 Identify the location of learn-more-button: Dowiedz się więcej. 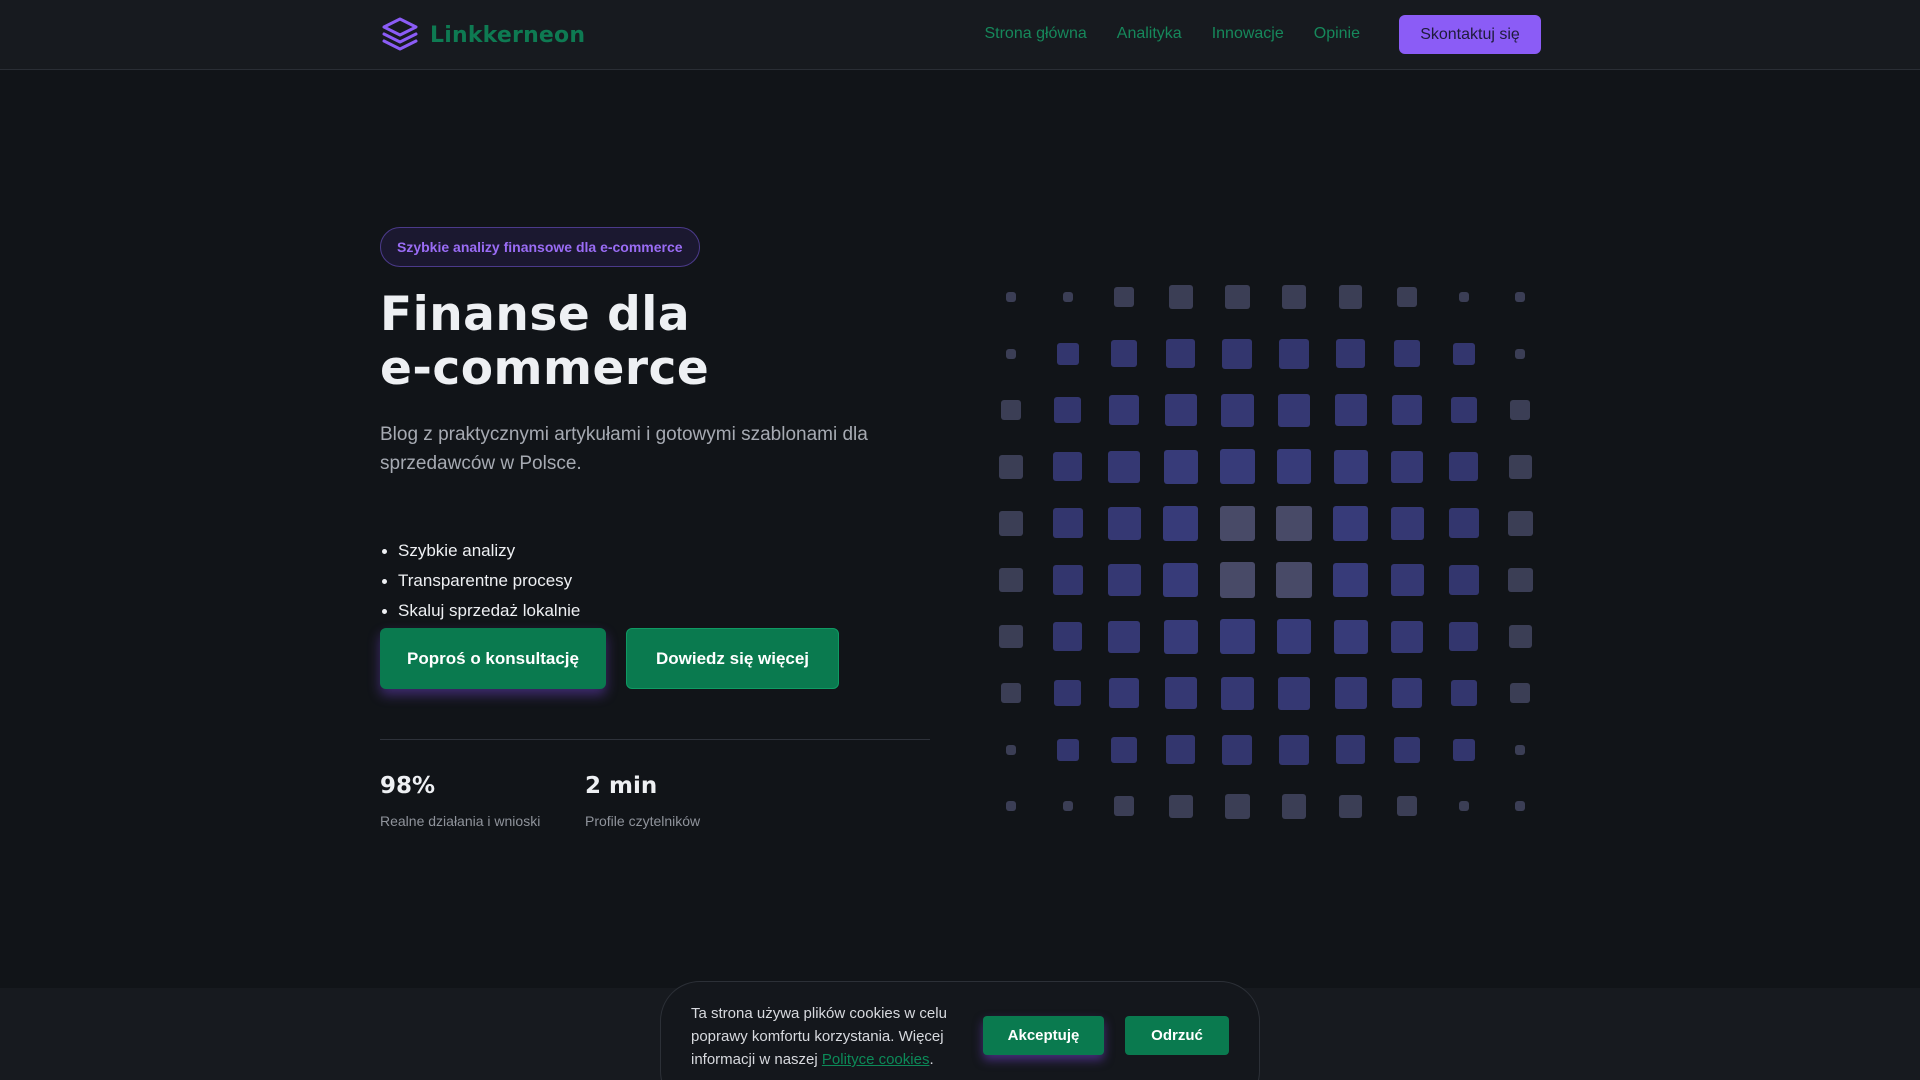
(732, 658).